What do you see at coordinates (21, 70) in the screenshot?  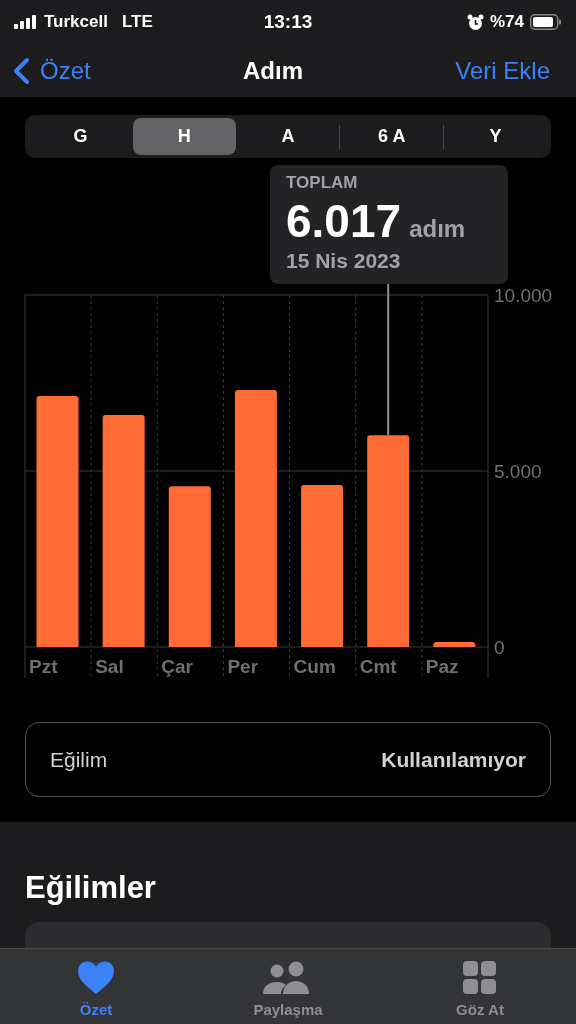 I see `chevron-left-icon` at bounding box center [21, 70].